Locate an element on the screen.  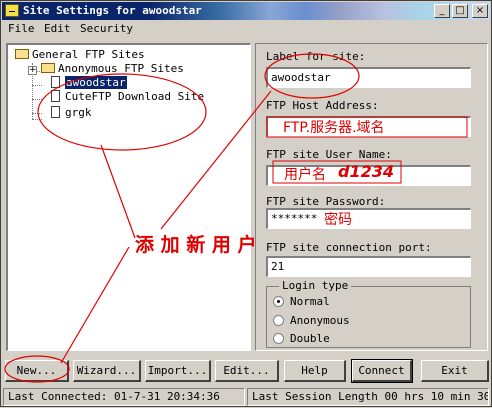
radio-selected-icon is located at coordinates (278, 301).